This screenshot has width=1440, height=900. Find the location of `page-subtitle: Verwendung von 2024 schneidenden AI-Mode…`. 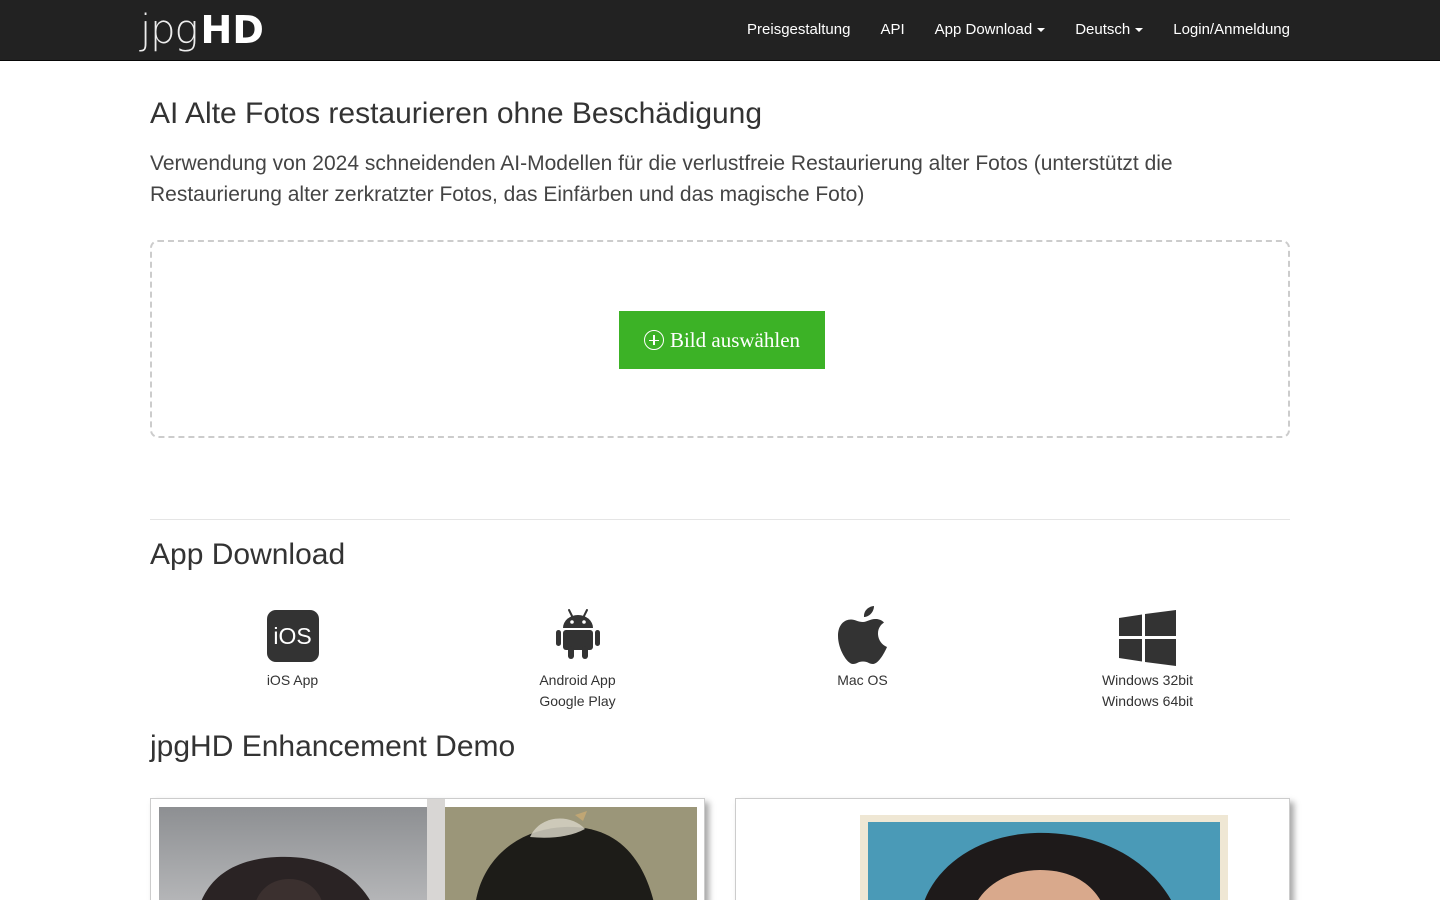

page-subtitle: Verwendung von 2024 schneidenden AI-Mode… is located at coordinates (661, 179).